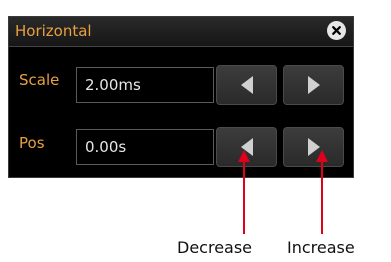 This screenshot has width=391, height=262. Describe the element at coordinates (283, 192) in the screenshot. I see `annotation-arrows` at that location.